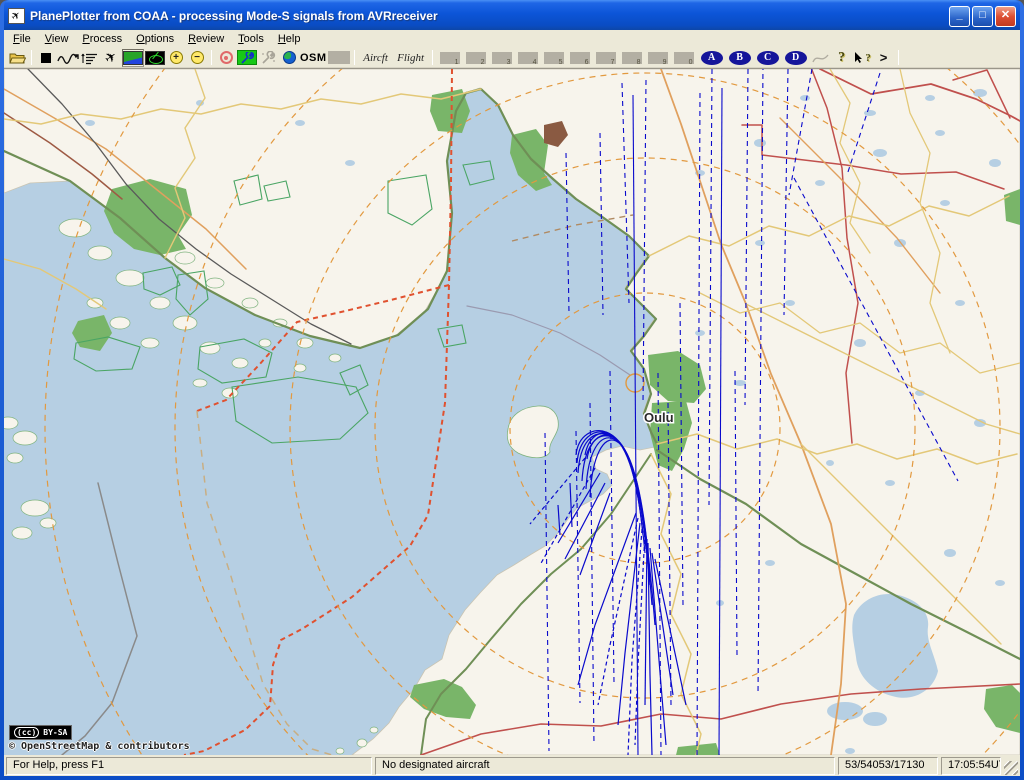 This screenshot has width=1024, height=780. I want to click on chart-button-3: 3, so click(501, 58).